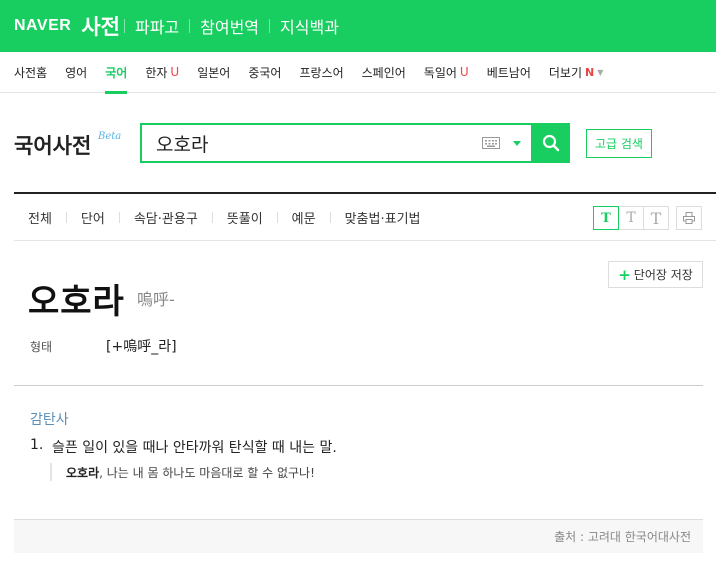 This screenshot has height=568, width=716. I want to click on lang-tab-label: 중국어, so click(265, 72).